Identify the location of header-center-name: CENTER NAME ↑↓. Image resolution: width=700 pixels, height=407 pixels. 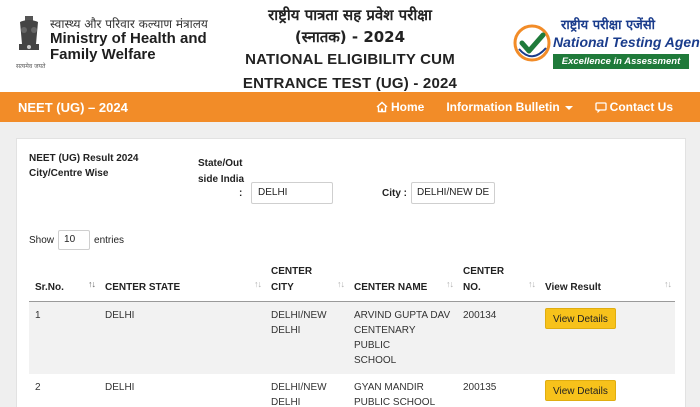
(402, 279).